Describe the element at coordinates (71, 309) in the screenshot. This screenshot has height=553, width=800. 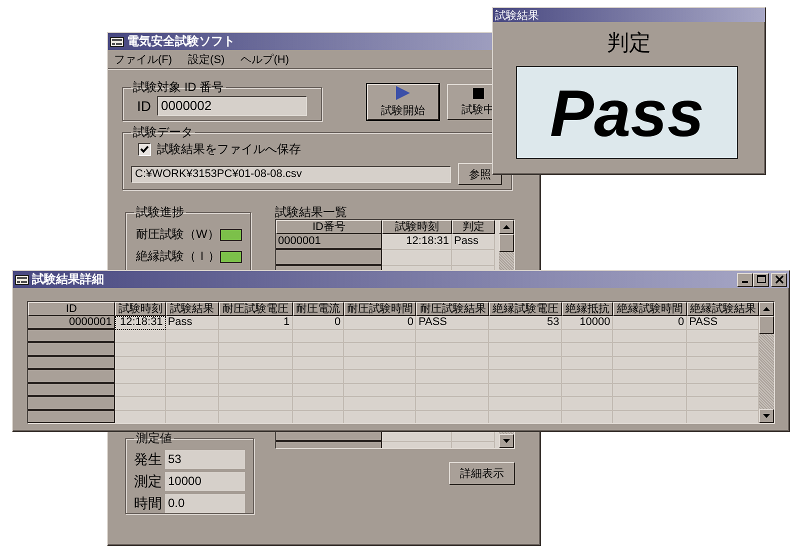
I see `column-header: ID` at that location.